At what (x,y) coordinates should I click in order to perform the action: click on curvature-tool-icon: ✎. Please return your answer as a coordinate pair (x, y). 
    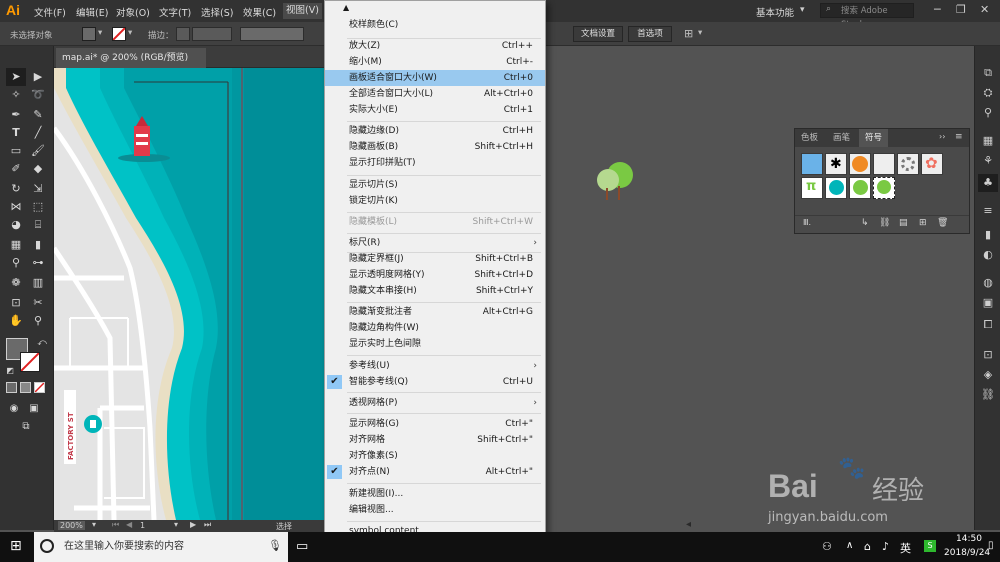
    Looking at the image, I should click on (38, 115).